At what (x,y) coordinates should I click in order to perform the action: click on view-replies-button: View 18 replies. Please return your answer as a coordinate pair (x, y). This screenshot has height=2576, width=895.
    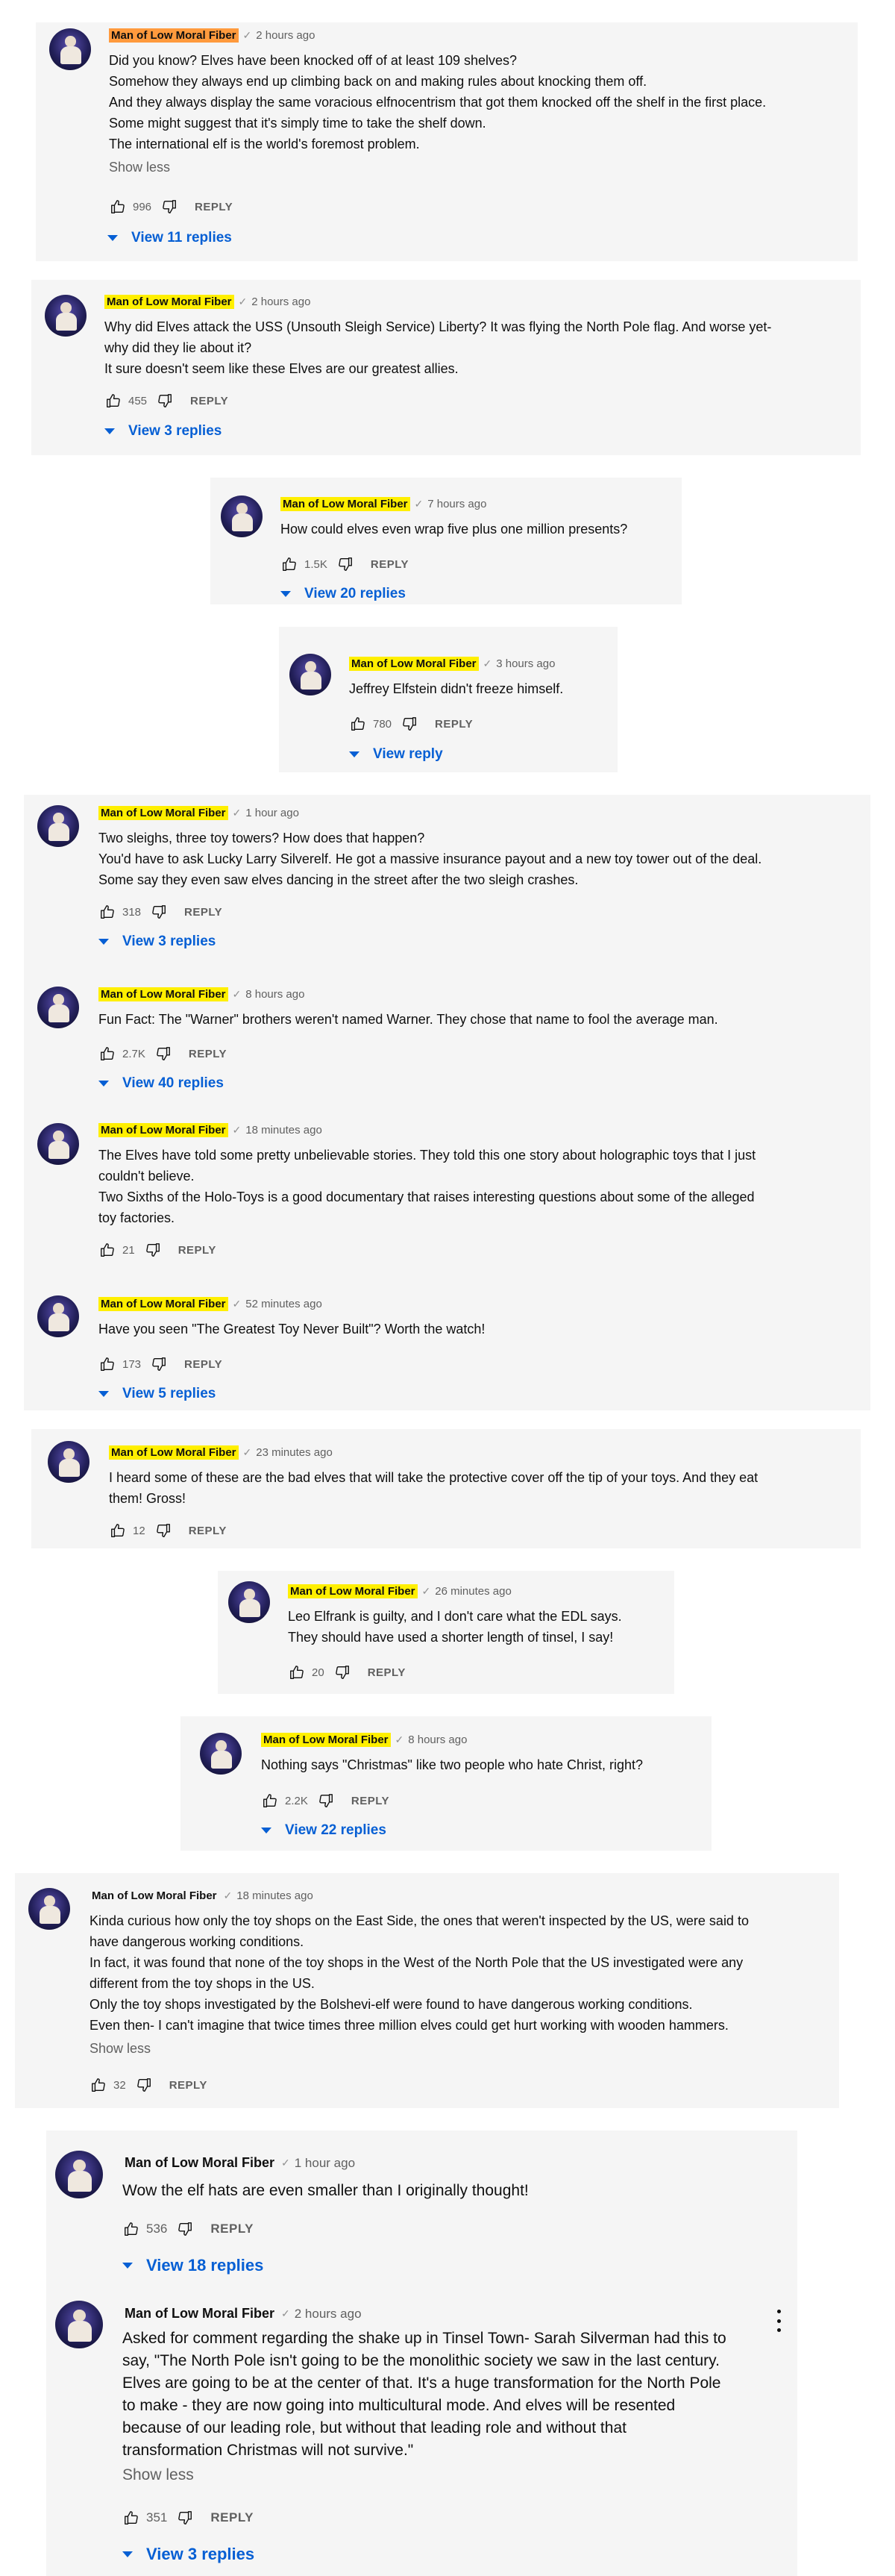
    Looking at the image, I should click on (192, 2265).